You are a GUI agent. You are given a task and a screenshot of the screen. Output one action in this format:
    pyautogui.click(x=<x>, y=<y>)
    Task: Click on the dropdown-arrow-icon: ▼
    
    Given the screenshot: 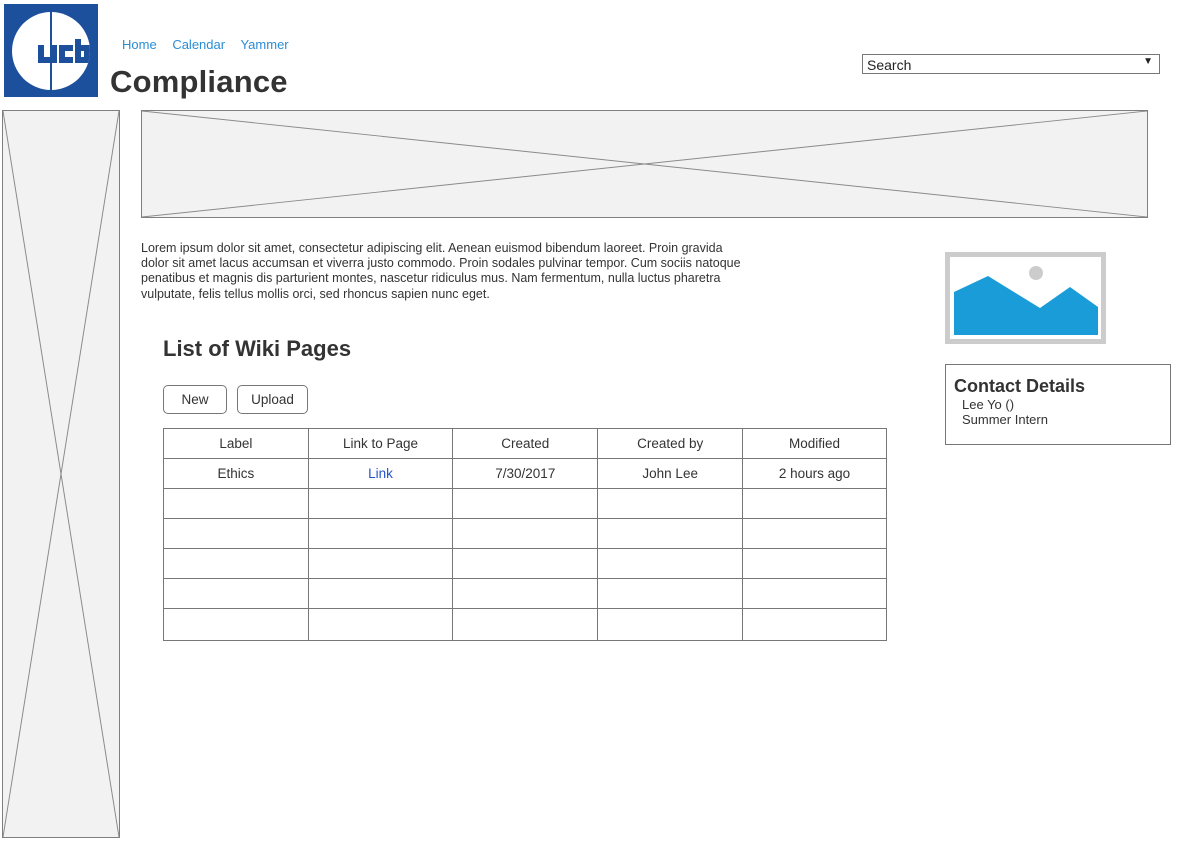 What is the action you would take?
    pyautogui.click(x=1148, y=61)
    